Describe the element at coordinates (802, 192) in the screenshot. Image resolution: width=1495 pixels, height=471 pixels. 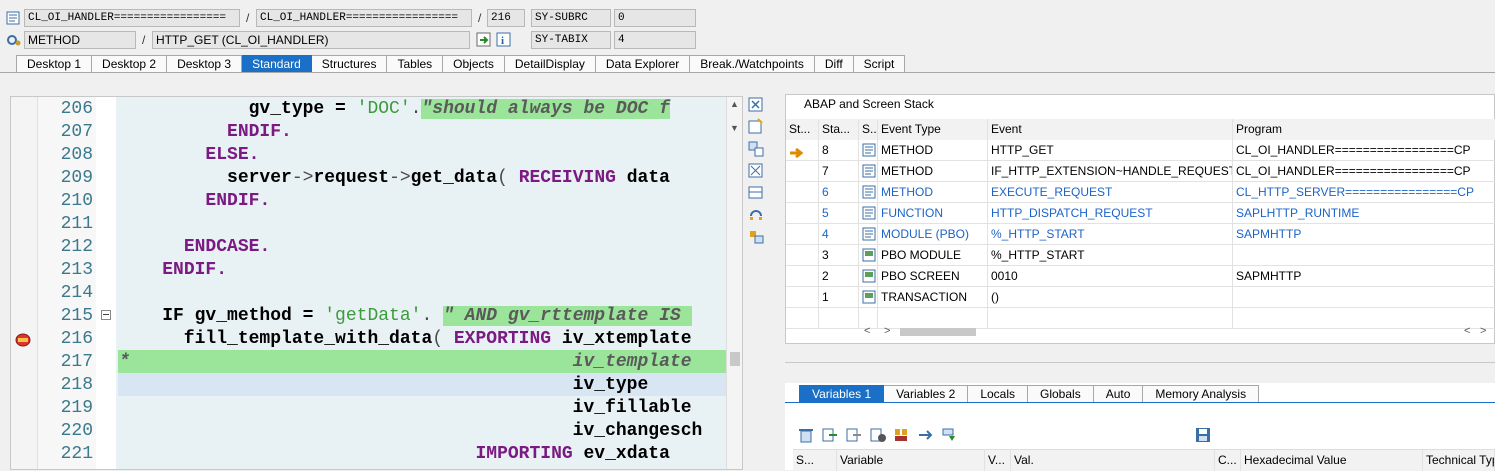
I see `current-frame-cell` at that location.